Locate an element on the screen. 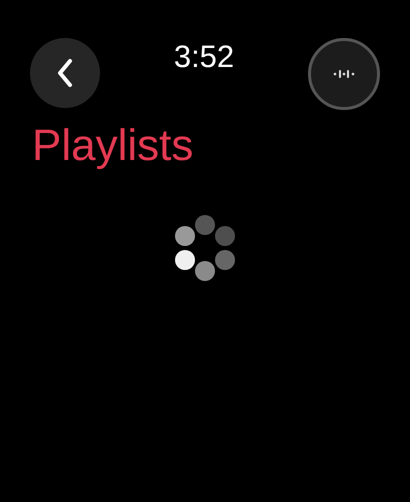 The width and height of the screenshot is (410, 502). loading-spinner-icon is located at coordinates (205, 248).